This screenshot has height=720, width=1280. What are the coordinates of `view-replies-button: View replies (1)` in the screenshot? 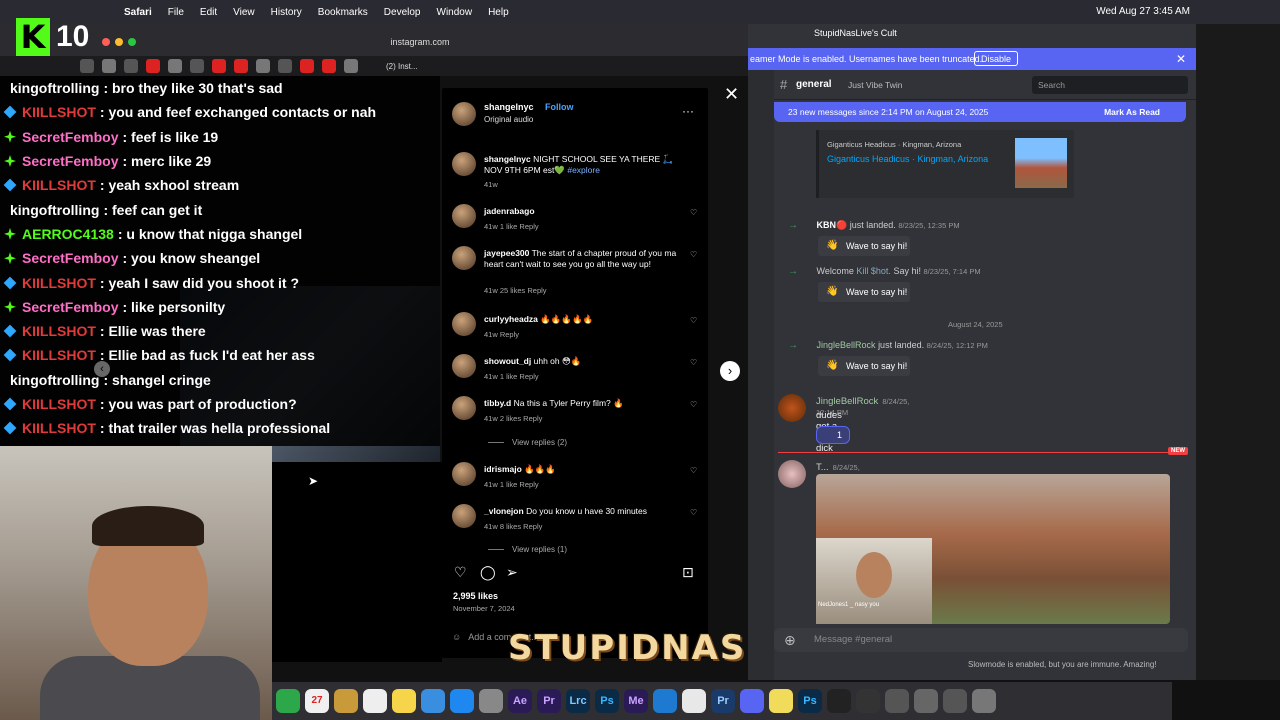 It's located at (527, 549).